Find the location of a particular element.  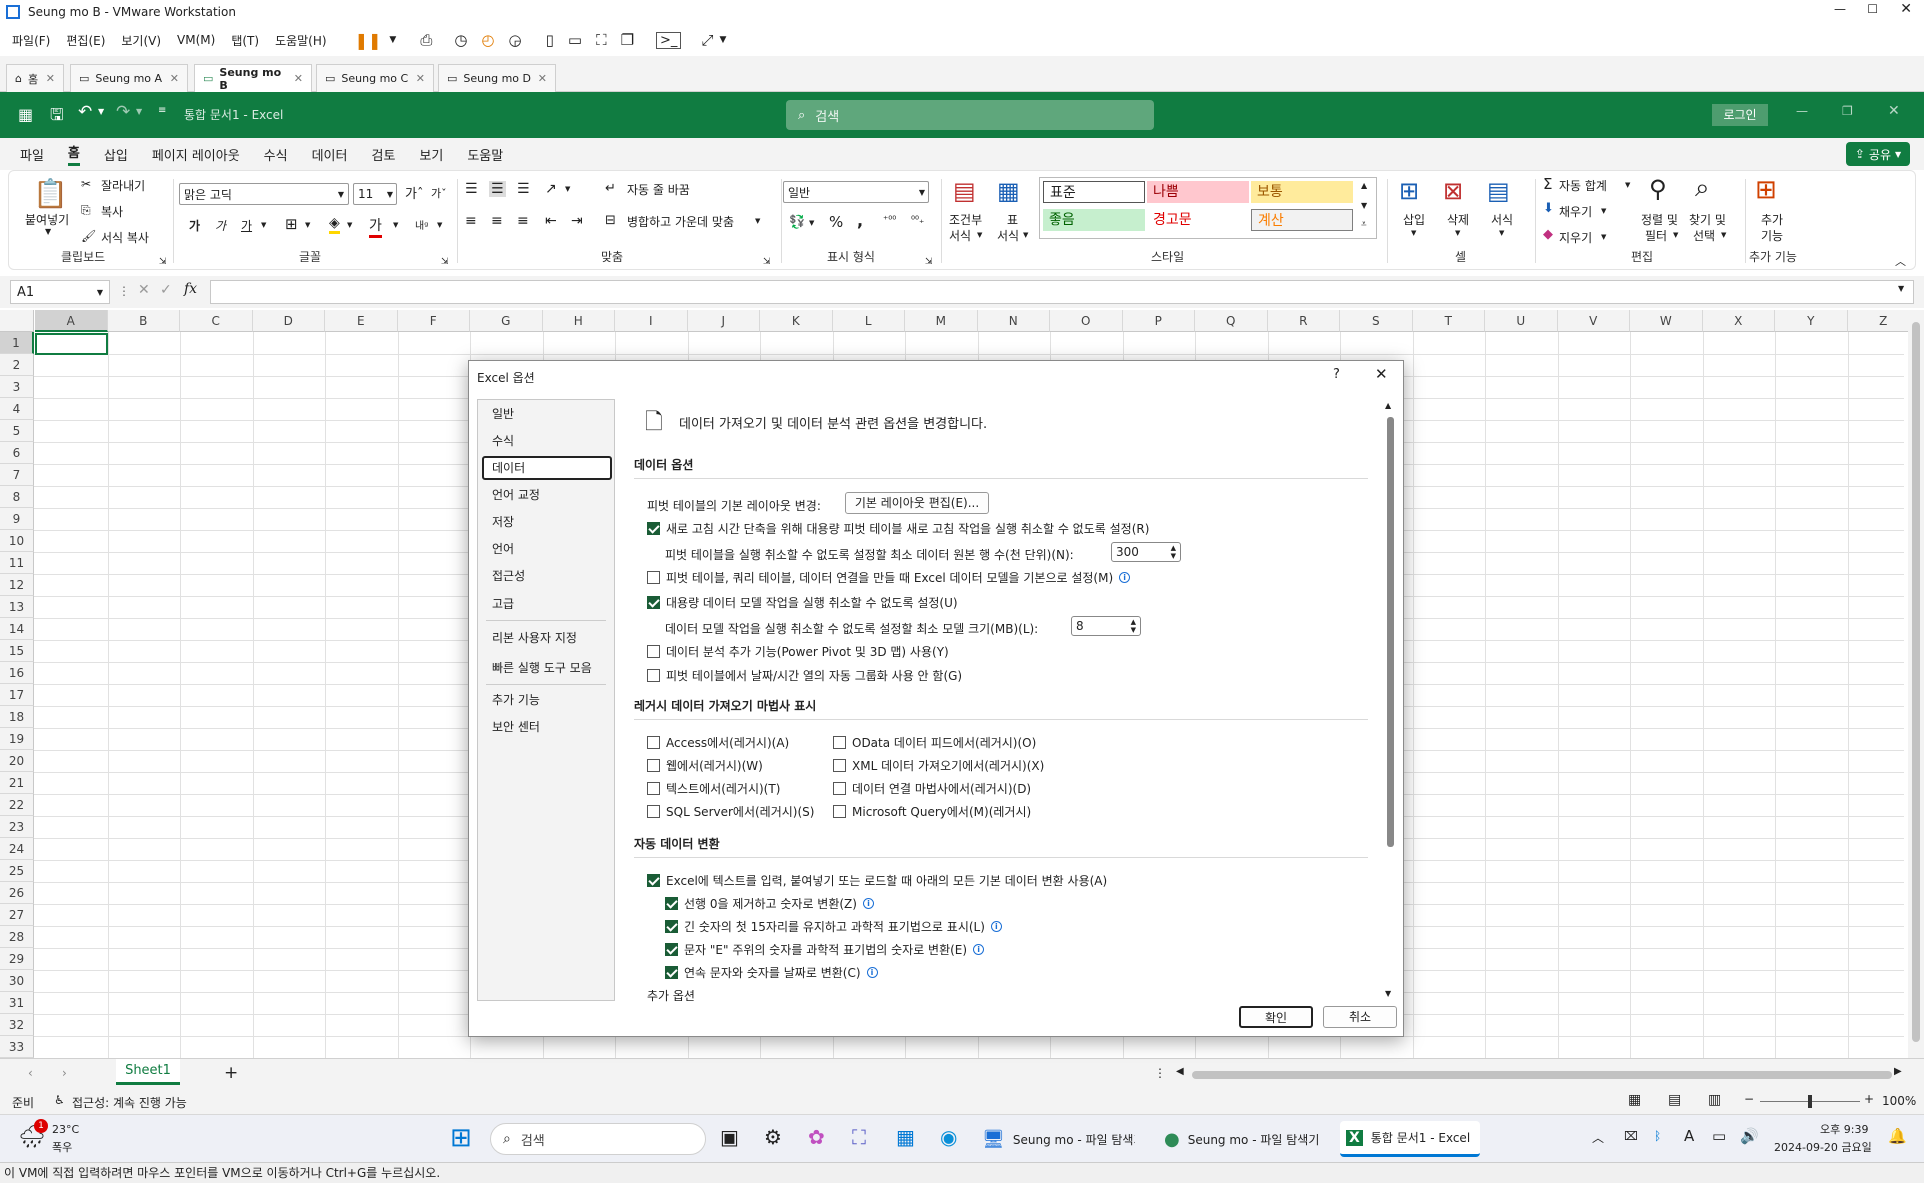

sort-filter-label-2: 필터 is located at coordinates (1656, 235).